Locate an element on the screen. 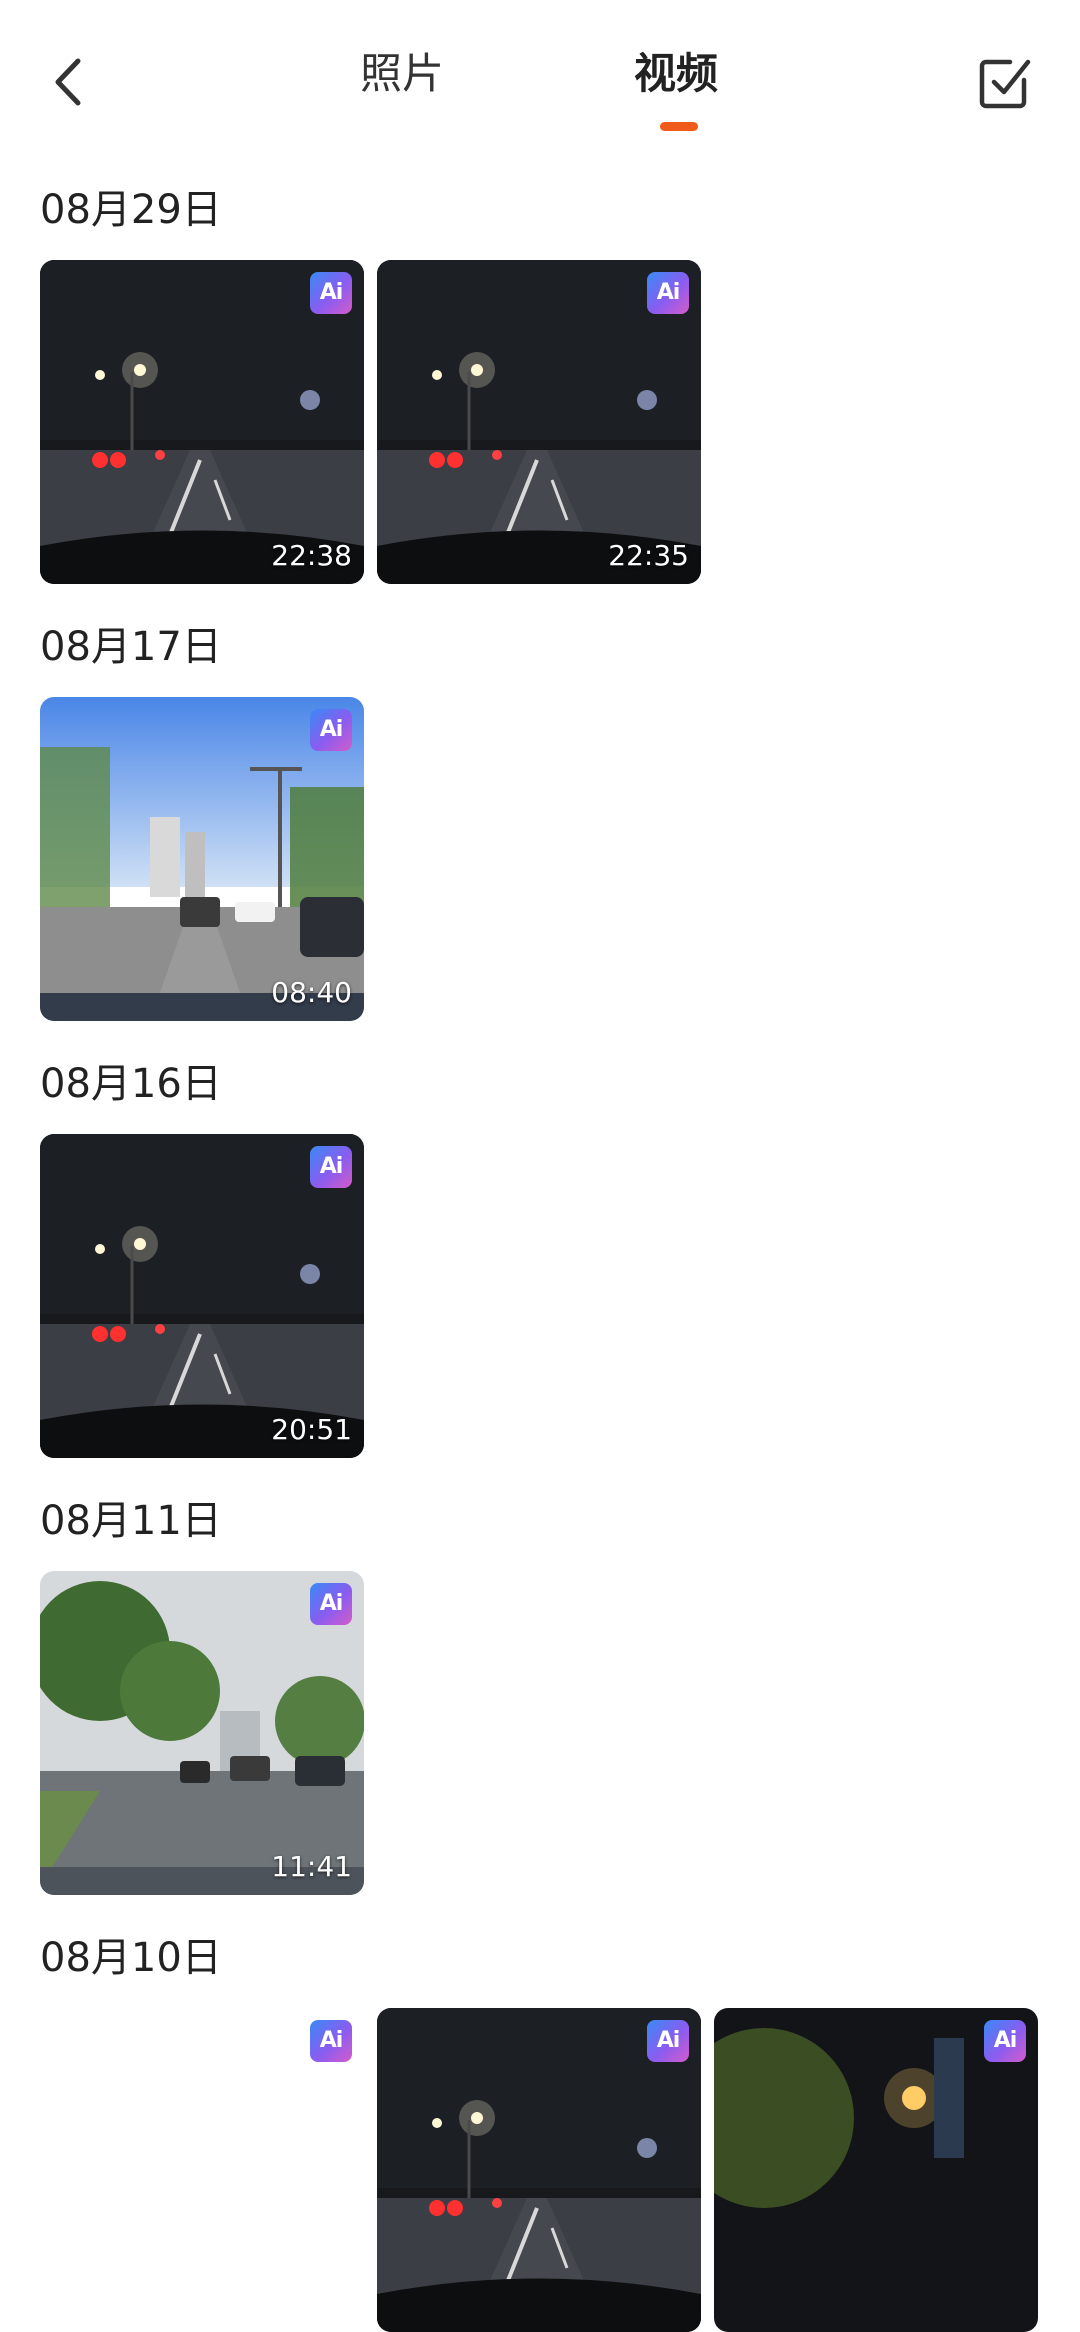  active-tab-indicator is located at coordinates (679, 126).